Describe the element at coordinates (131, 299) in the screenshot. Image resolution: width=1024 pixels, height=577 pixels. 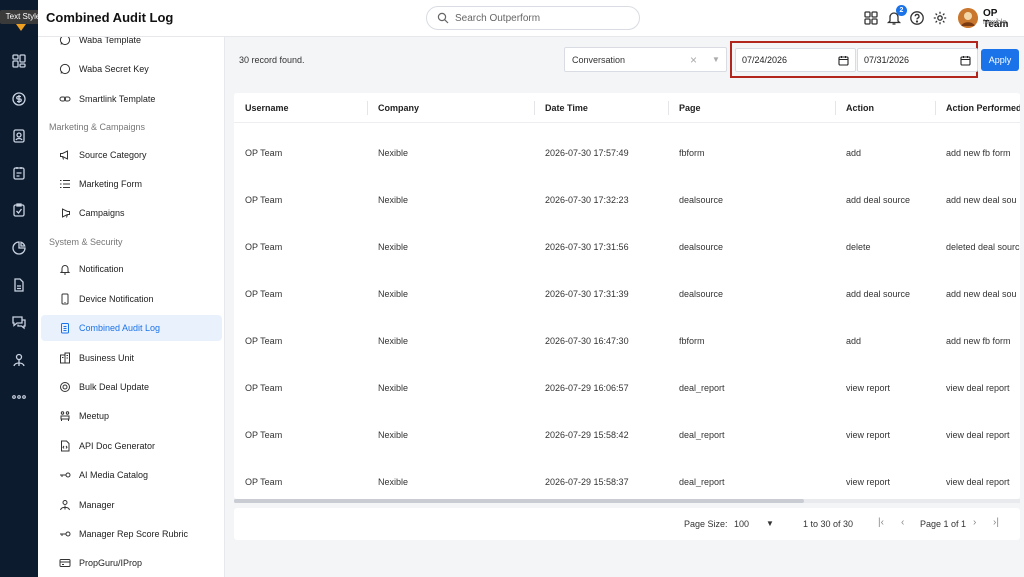
I see `sidebar-item-device-notification: Device Notification` at that location.